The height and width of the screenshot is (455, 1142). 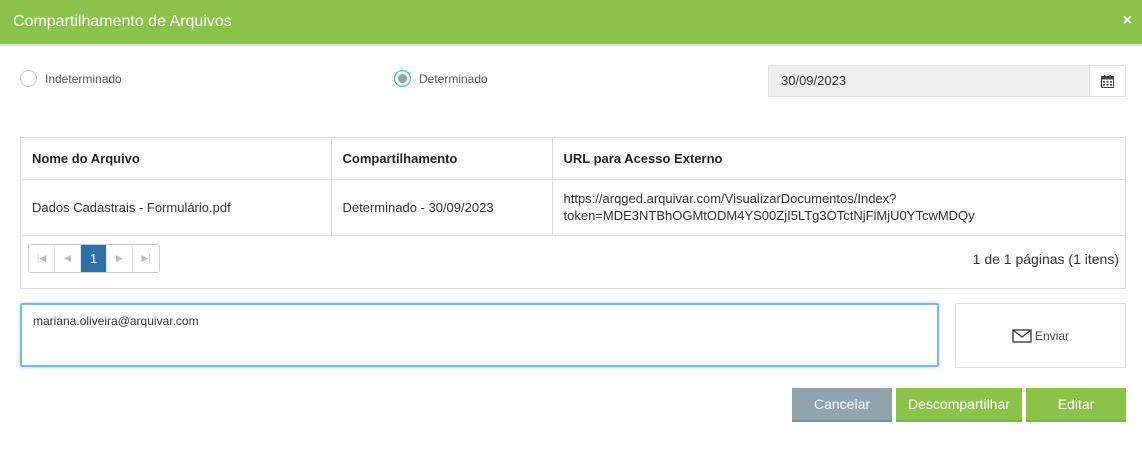 What do you see at coordinates (1076, 405) in the screenshot?
I see `edit-button: Editar` at bounding box center [1076, 405].